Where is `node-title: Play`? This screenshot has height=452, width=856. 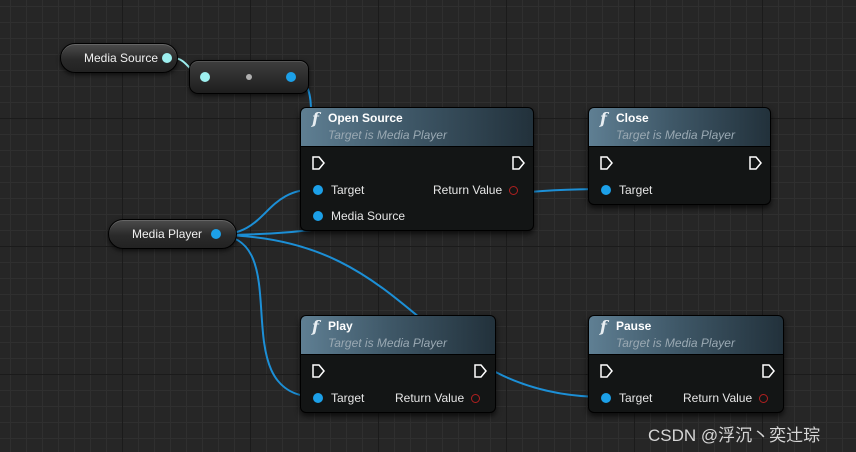 node-title: Play is located at coordinates (340, 326).